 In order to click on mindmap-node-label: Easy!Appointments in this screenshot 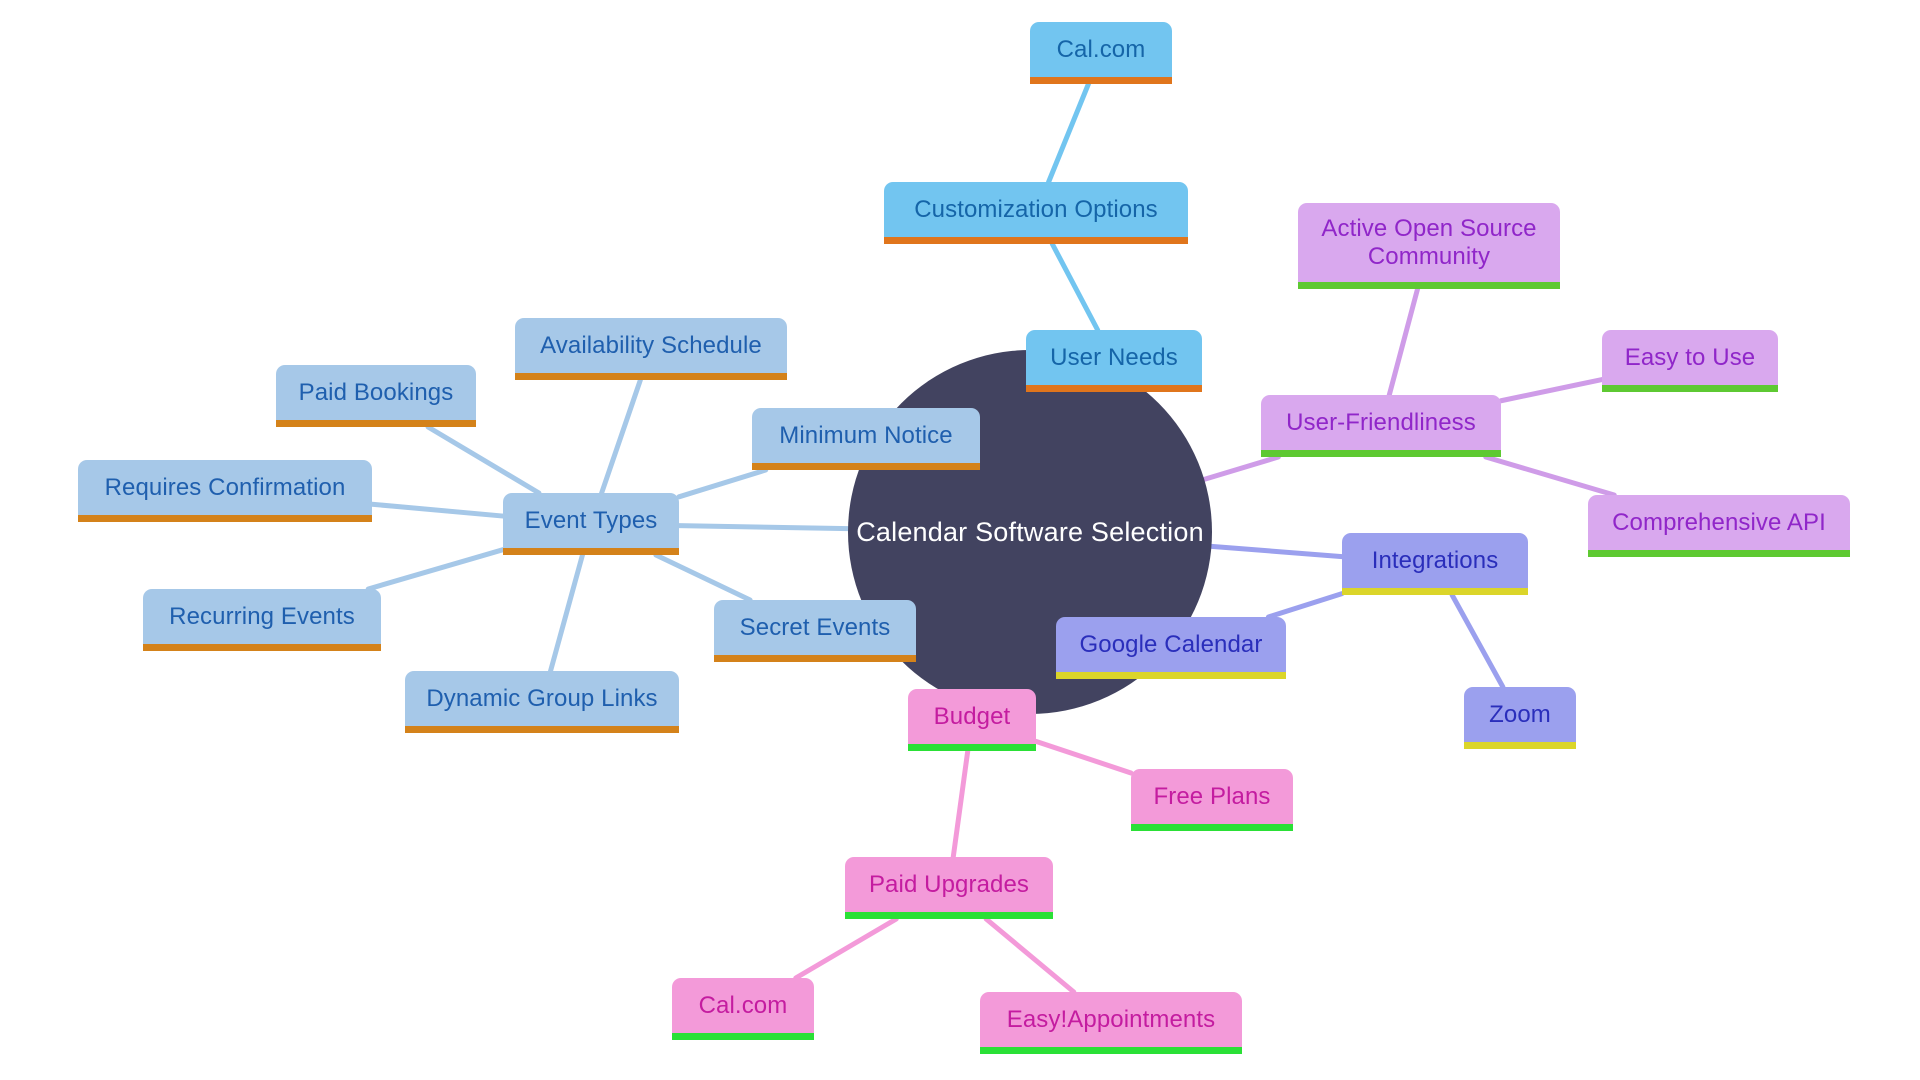, I will do `click(1111, 1019)`.